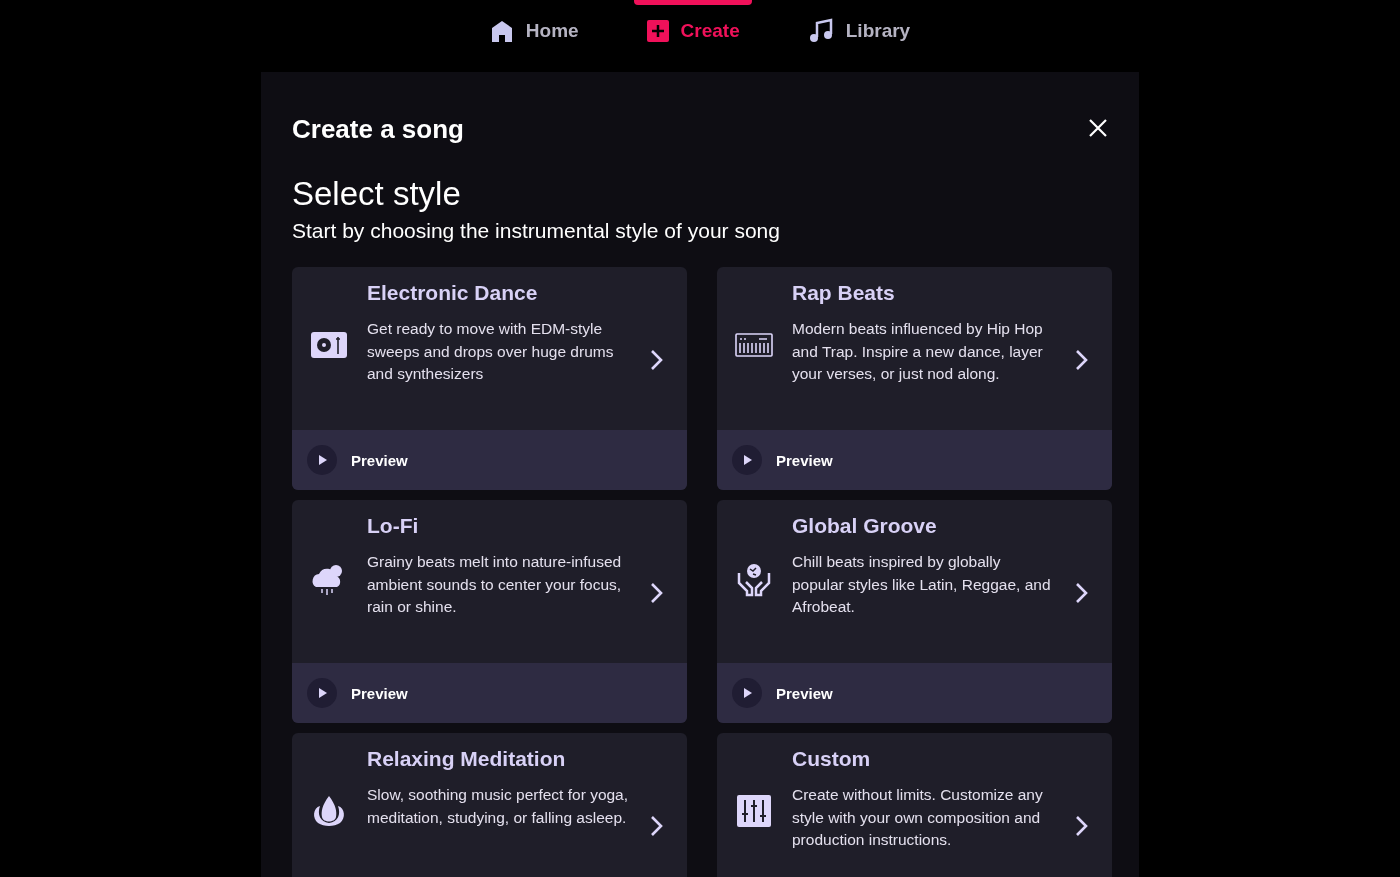 The image size is (1400, 877). Describe the element at coordinates (820, 31) in the screenshot. I see `music-note-icon` at that location.